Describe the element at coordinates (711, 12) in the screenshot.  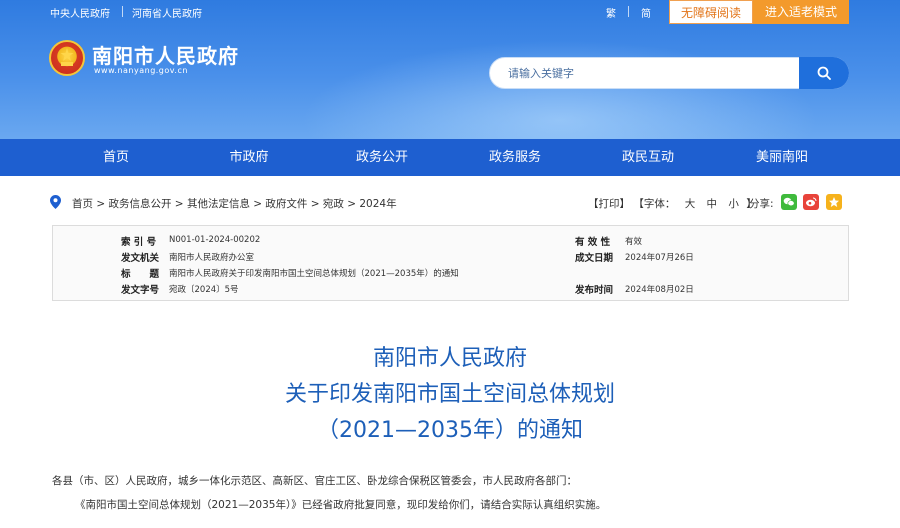
I see `accessible-reading-button: 无障碍阅读` at that location.